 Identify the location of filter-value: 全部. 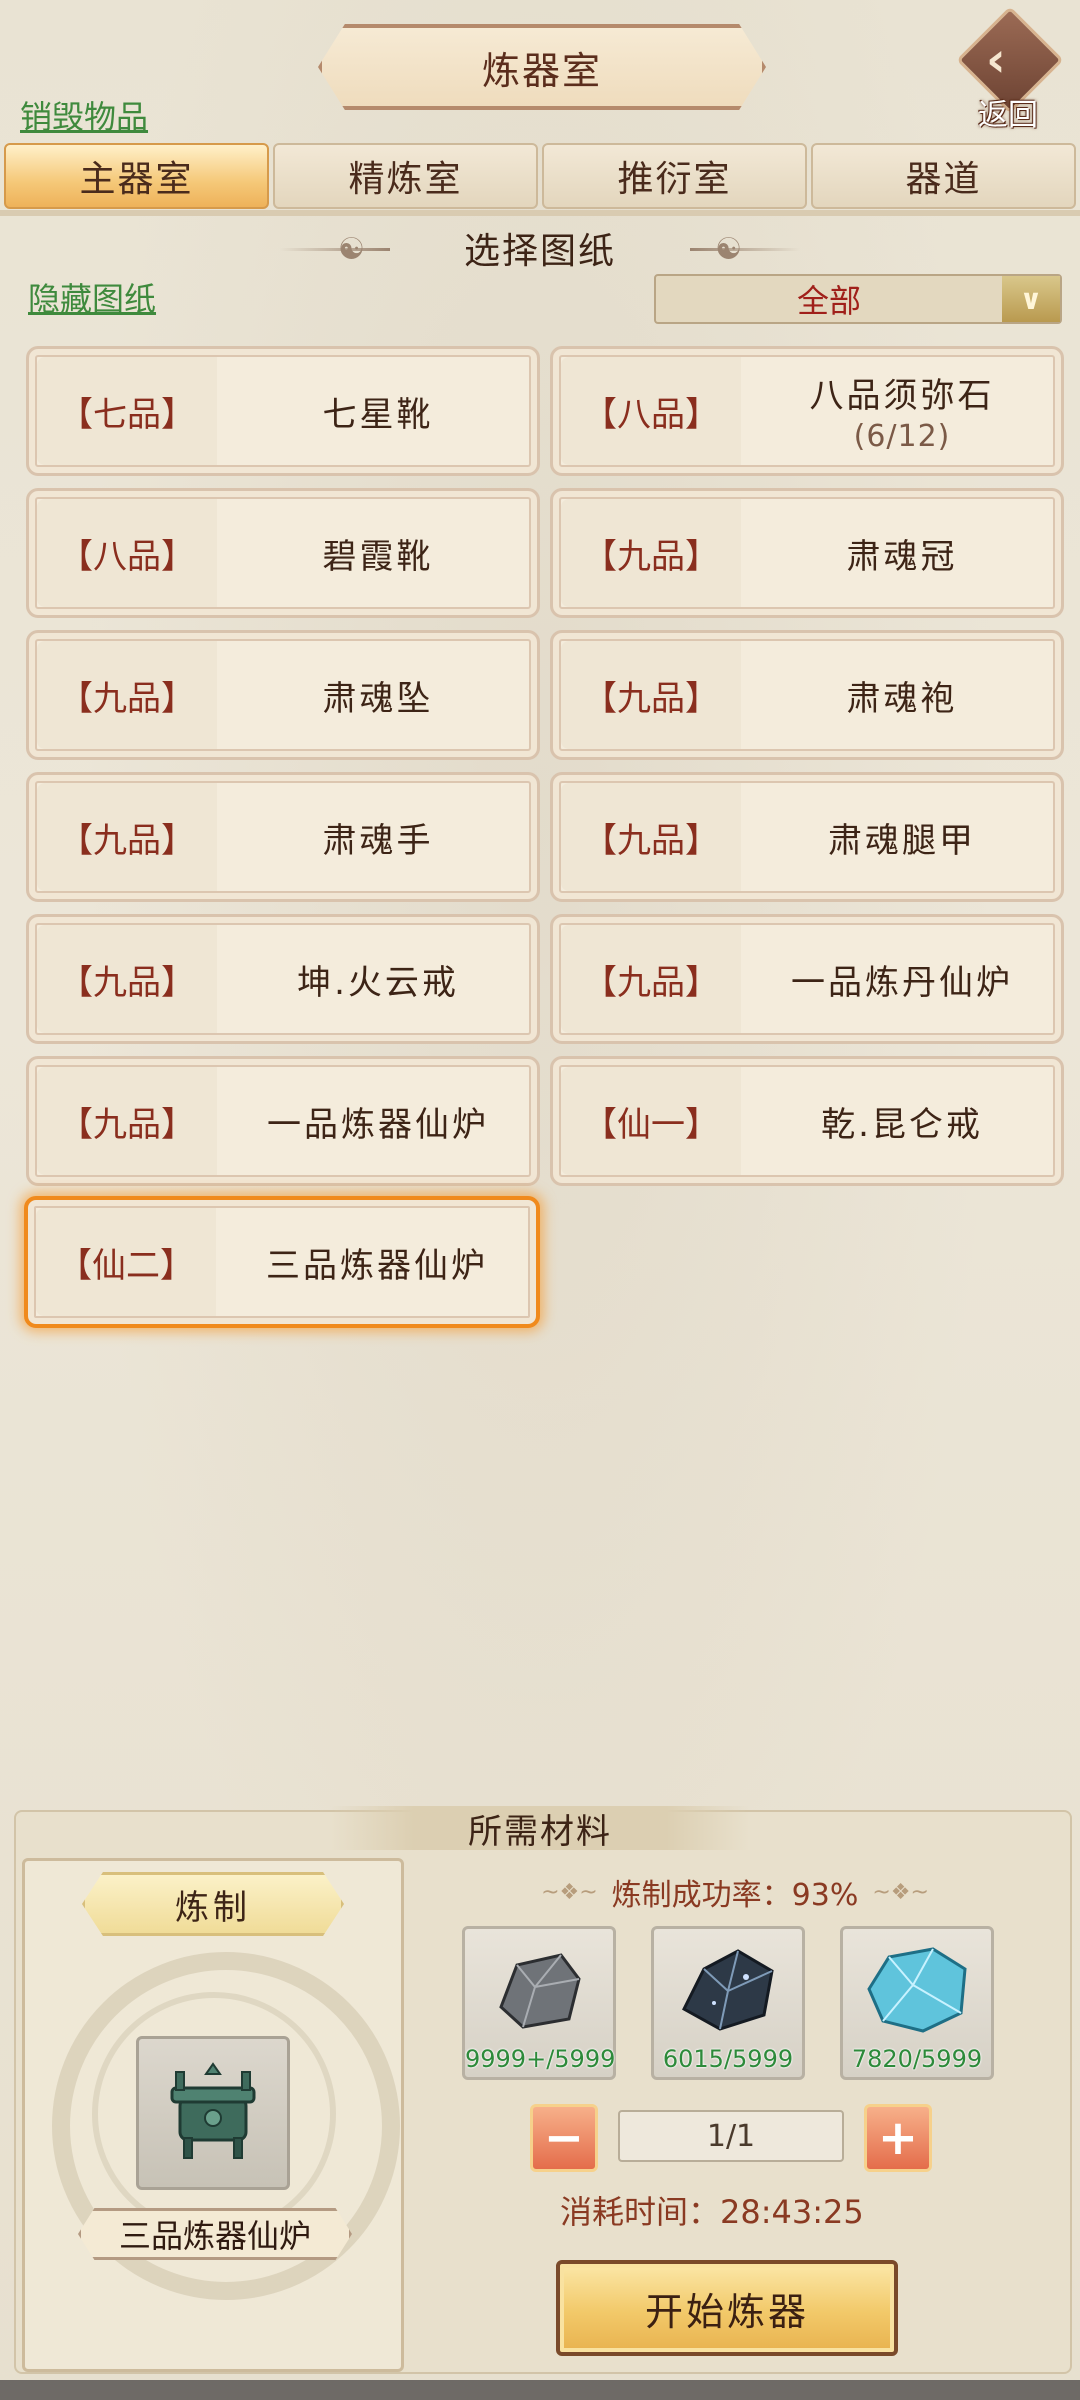
(828, 301).